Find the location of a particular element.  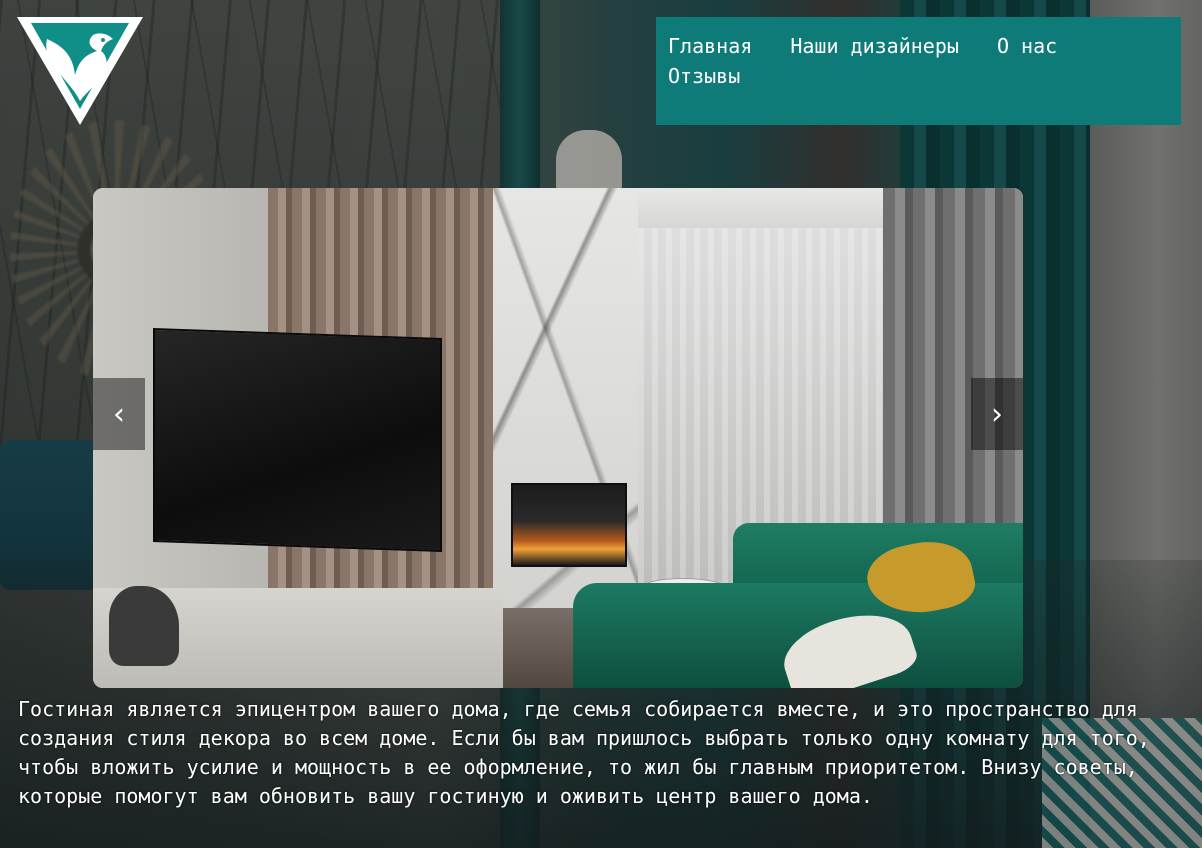

bird-shield-logo-icon is located at coordinates (80, 71).